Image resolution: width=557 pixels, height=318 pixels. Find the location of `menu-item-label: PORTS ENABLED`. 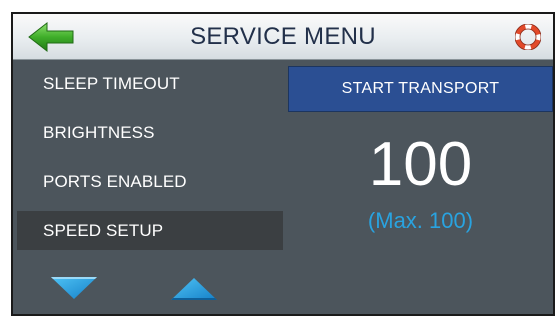

menu-item-label: PORTS ENABLED is located at coordinates (115, 181).